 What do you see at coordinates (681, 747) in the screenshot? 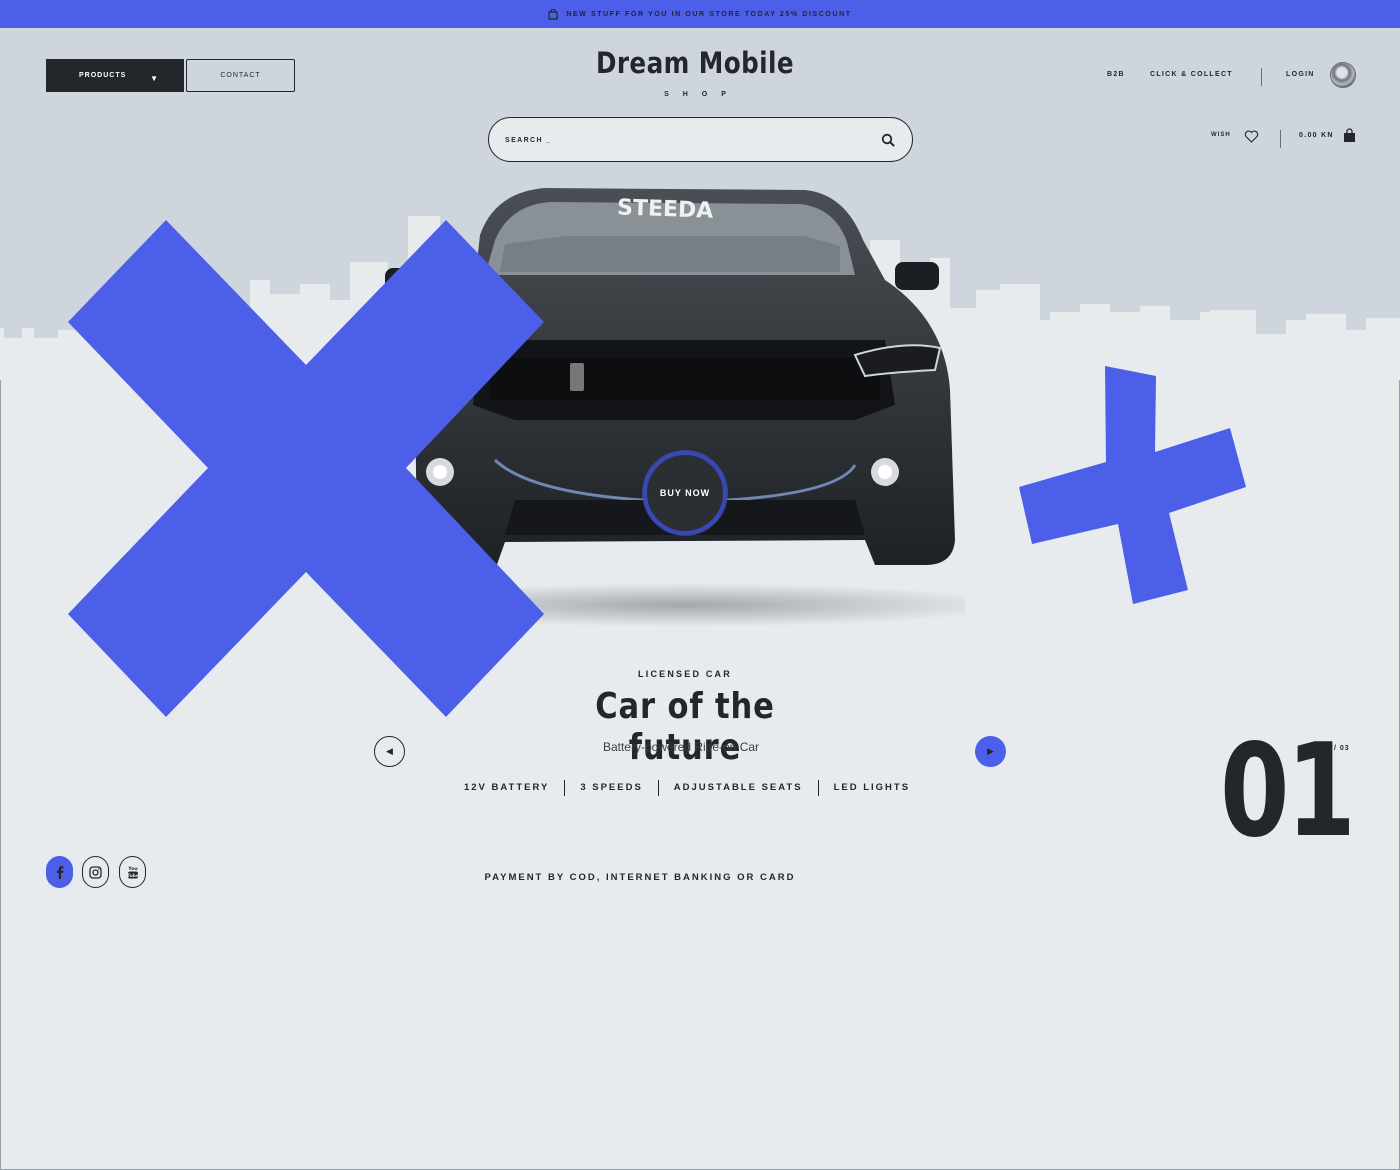
I see `hero-subtitle: Battery-powered Ride-on Car` at bounding box center [681, 747].